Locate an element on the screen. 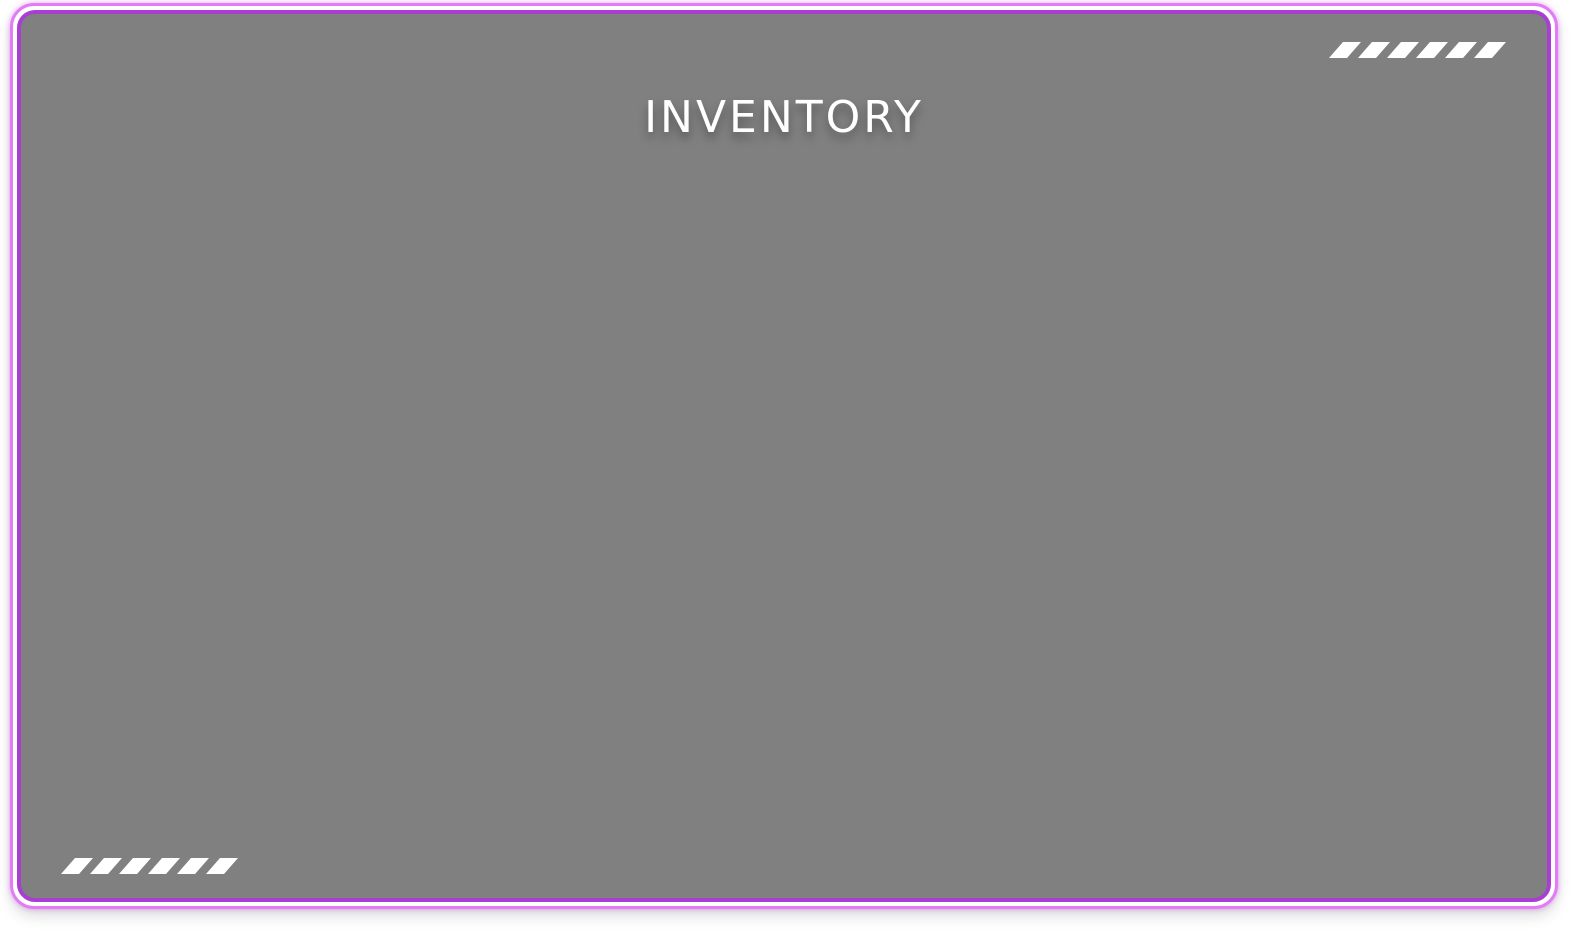 The image size is (1588, 944). hazard-stripes-bottom-left is located at coordinates (149, 866).